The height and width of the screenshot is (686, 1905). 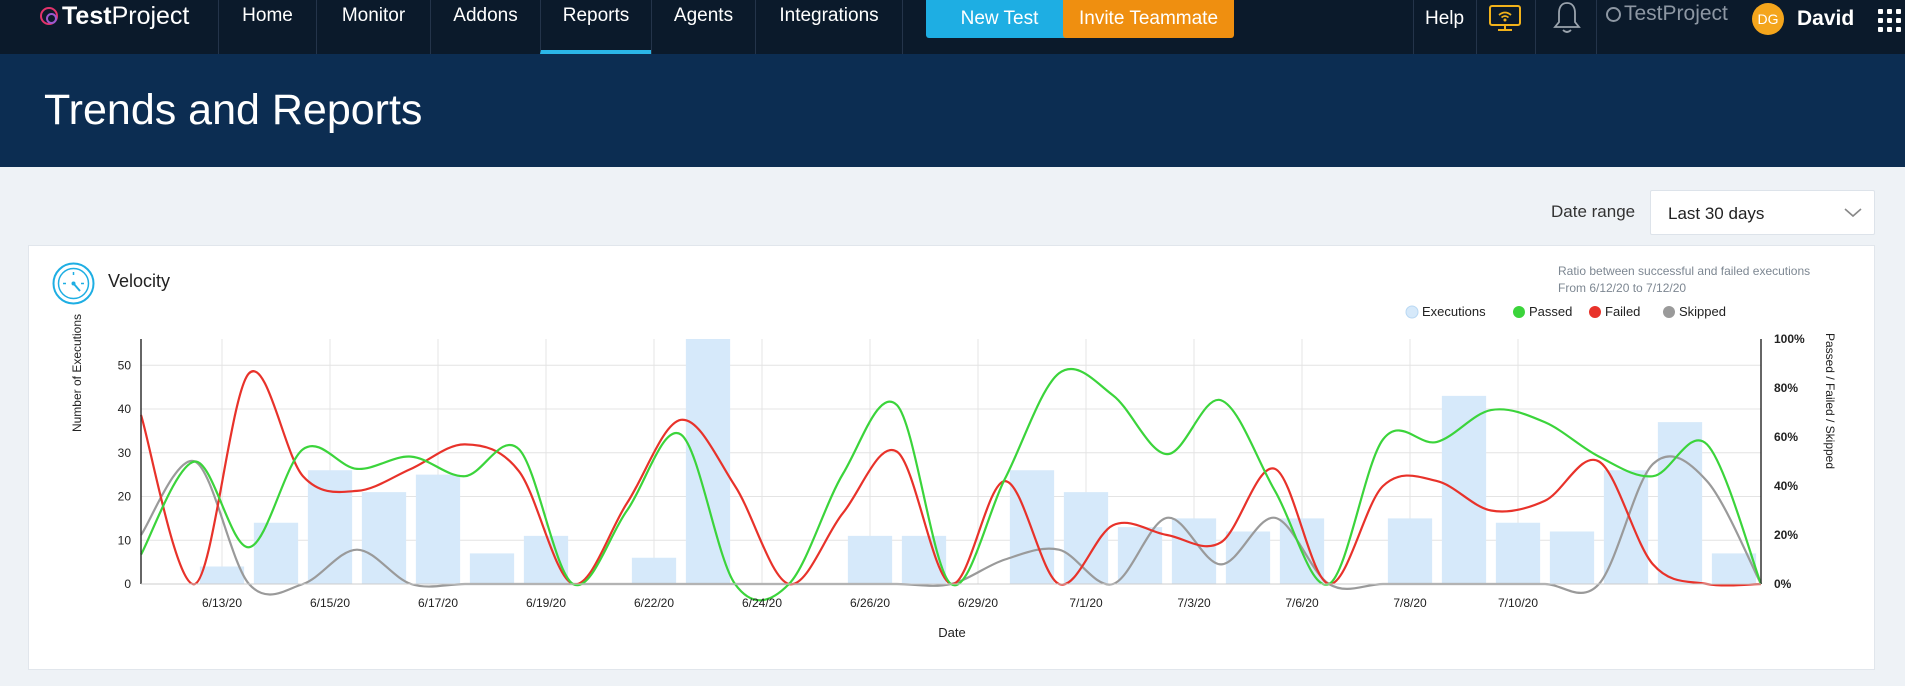 I want to click on y2-tick-label: 100%, so click(x=1789, y=339).